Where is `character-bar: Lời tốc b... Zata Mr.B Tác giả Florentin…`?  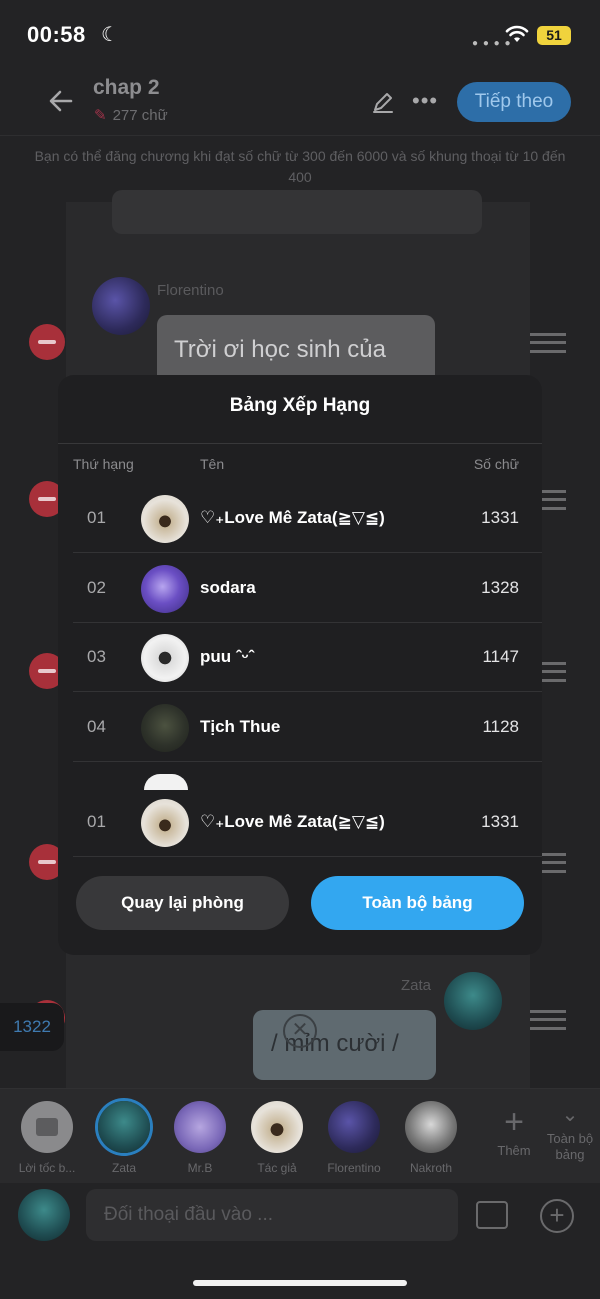
character-bar: Lời tốc b... Zata Mr.B Tác giả Florentin… is located at coordinates (300, 1135).